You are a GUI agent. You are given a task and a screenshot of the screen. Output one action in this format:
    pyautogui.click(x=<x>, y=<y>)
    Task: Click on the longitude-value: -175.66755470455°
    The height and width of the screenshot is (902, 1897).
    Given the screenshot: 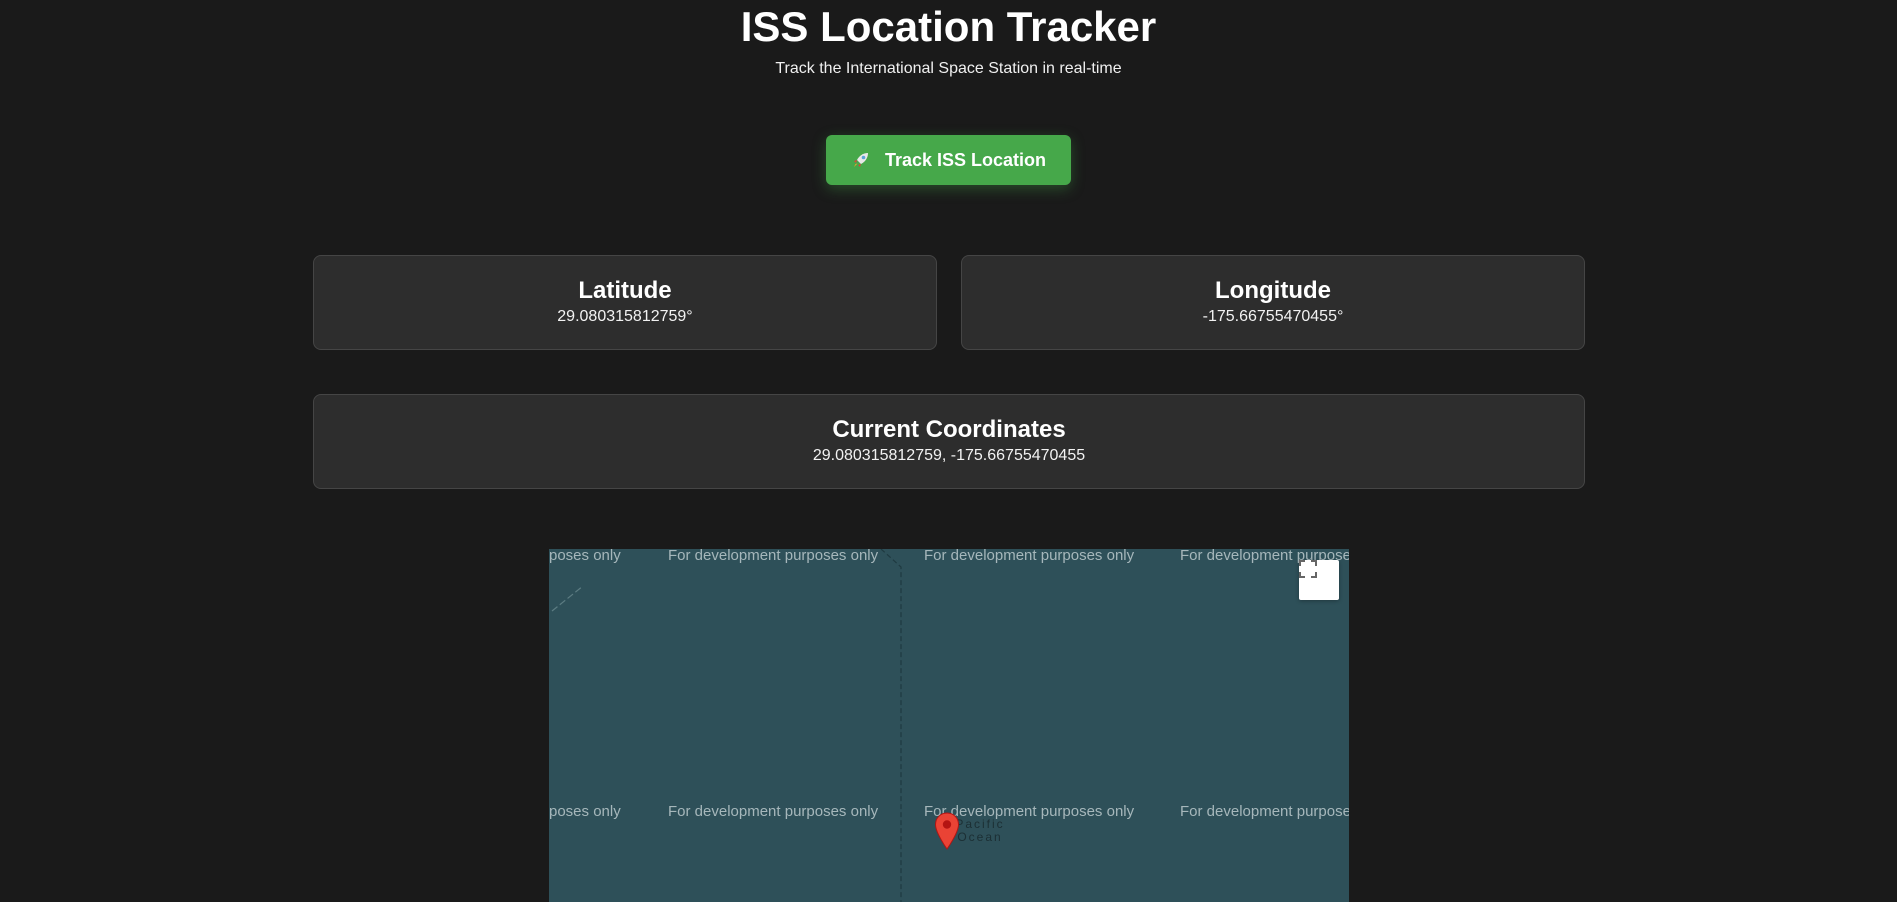 What is the action you would take?
    pyautogui.click(x=1273, y=316)
    